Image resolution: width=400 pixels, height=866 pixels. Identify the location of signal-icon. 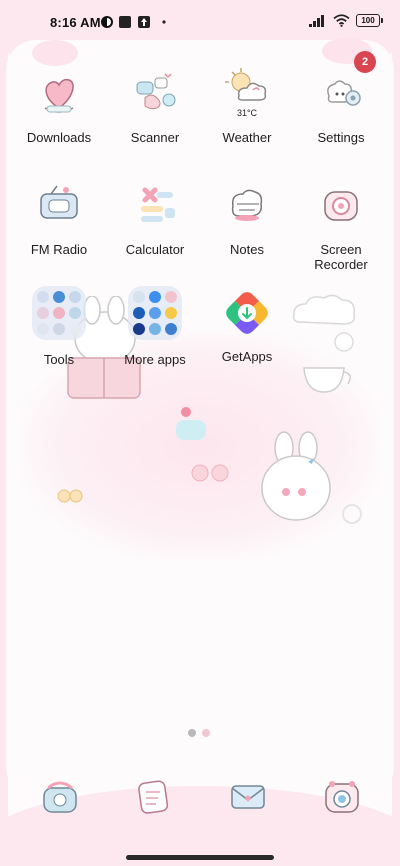
(316, 20).